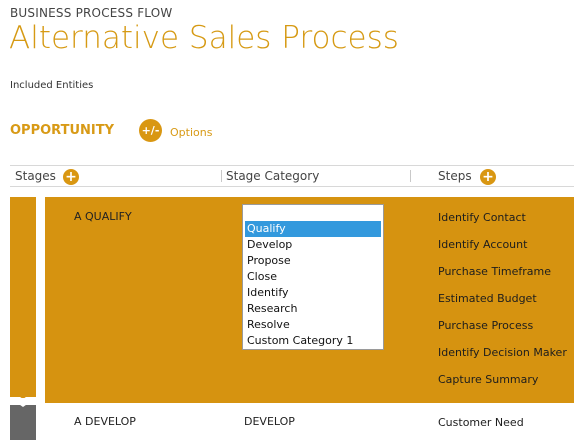 The width and height of the screenshot is (574, 440). Describe the element at coordinates (91, 13) in the screenshot. I see `page-kicker: BUSINESS PROCESS FLOW` at that location.